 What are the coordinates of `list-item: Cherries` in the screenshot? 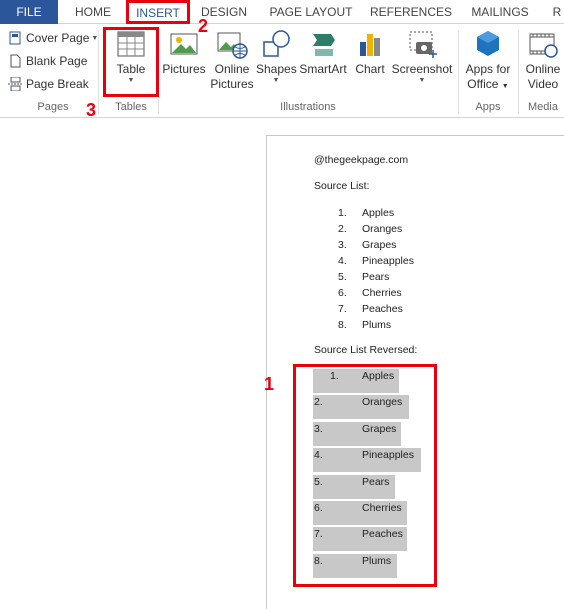 It's located at (382, 293).